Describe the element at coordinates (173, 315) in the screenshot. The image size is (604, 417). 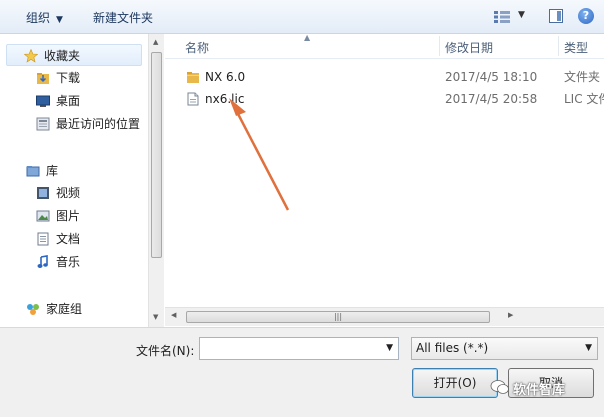
I see `scroll-left-icon: ◀` at that location.